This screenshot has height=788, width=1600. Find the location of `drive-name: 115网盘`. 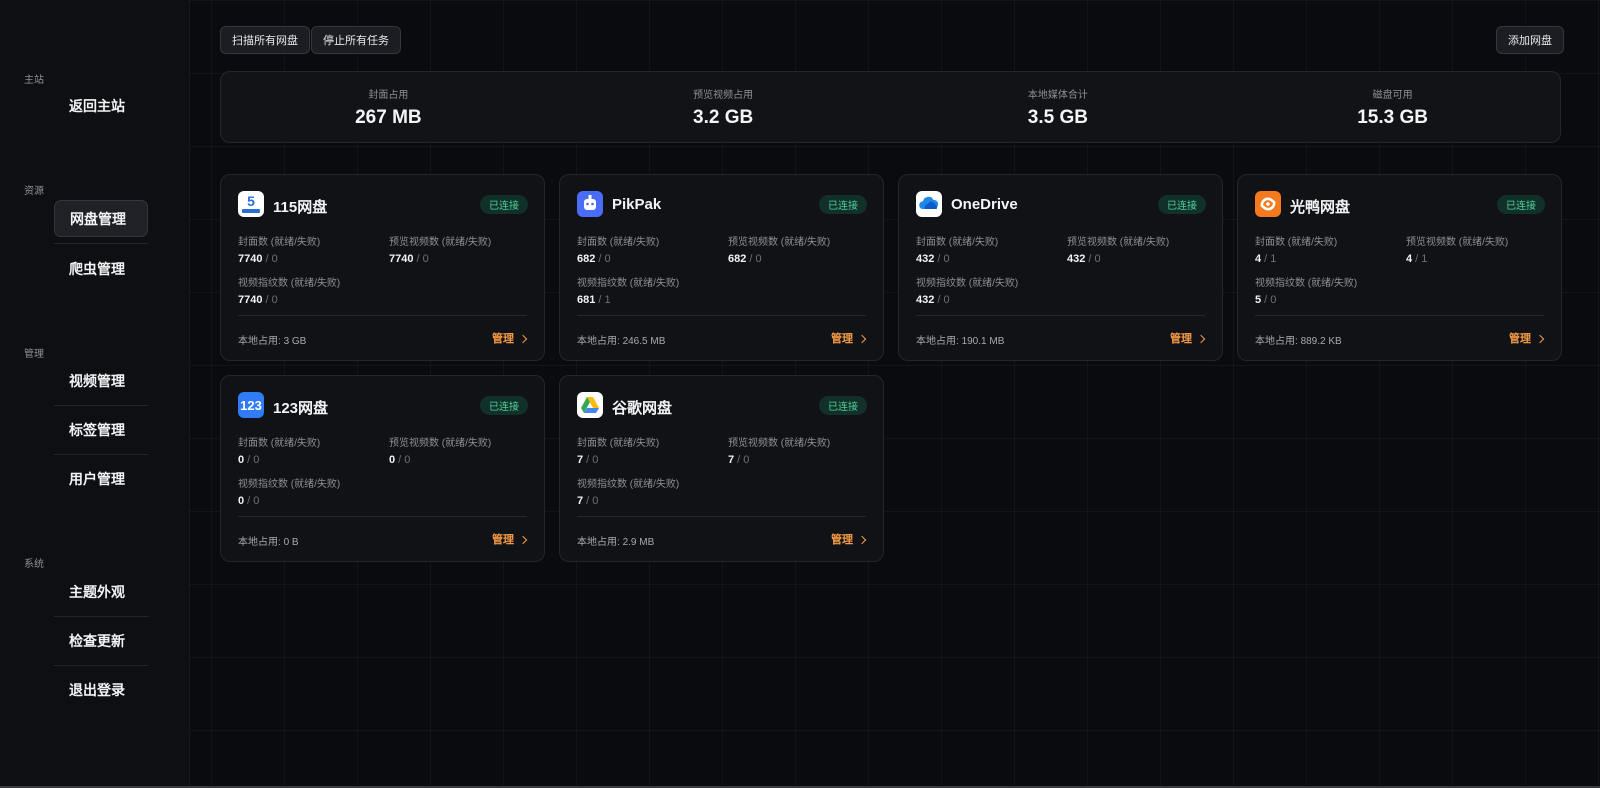

drive-name: 115网盘 is located at coordinates (300, 207).